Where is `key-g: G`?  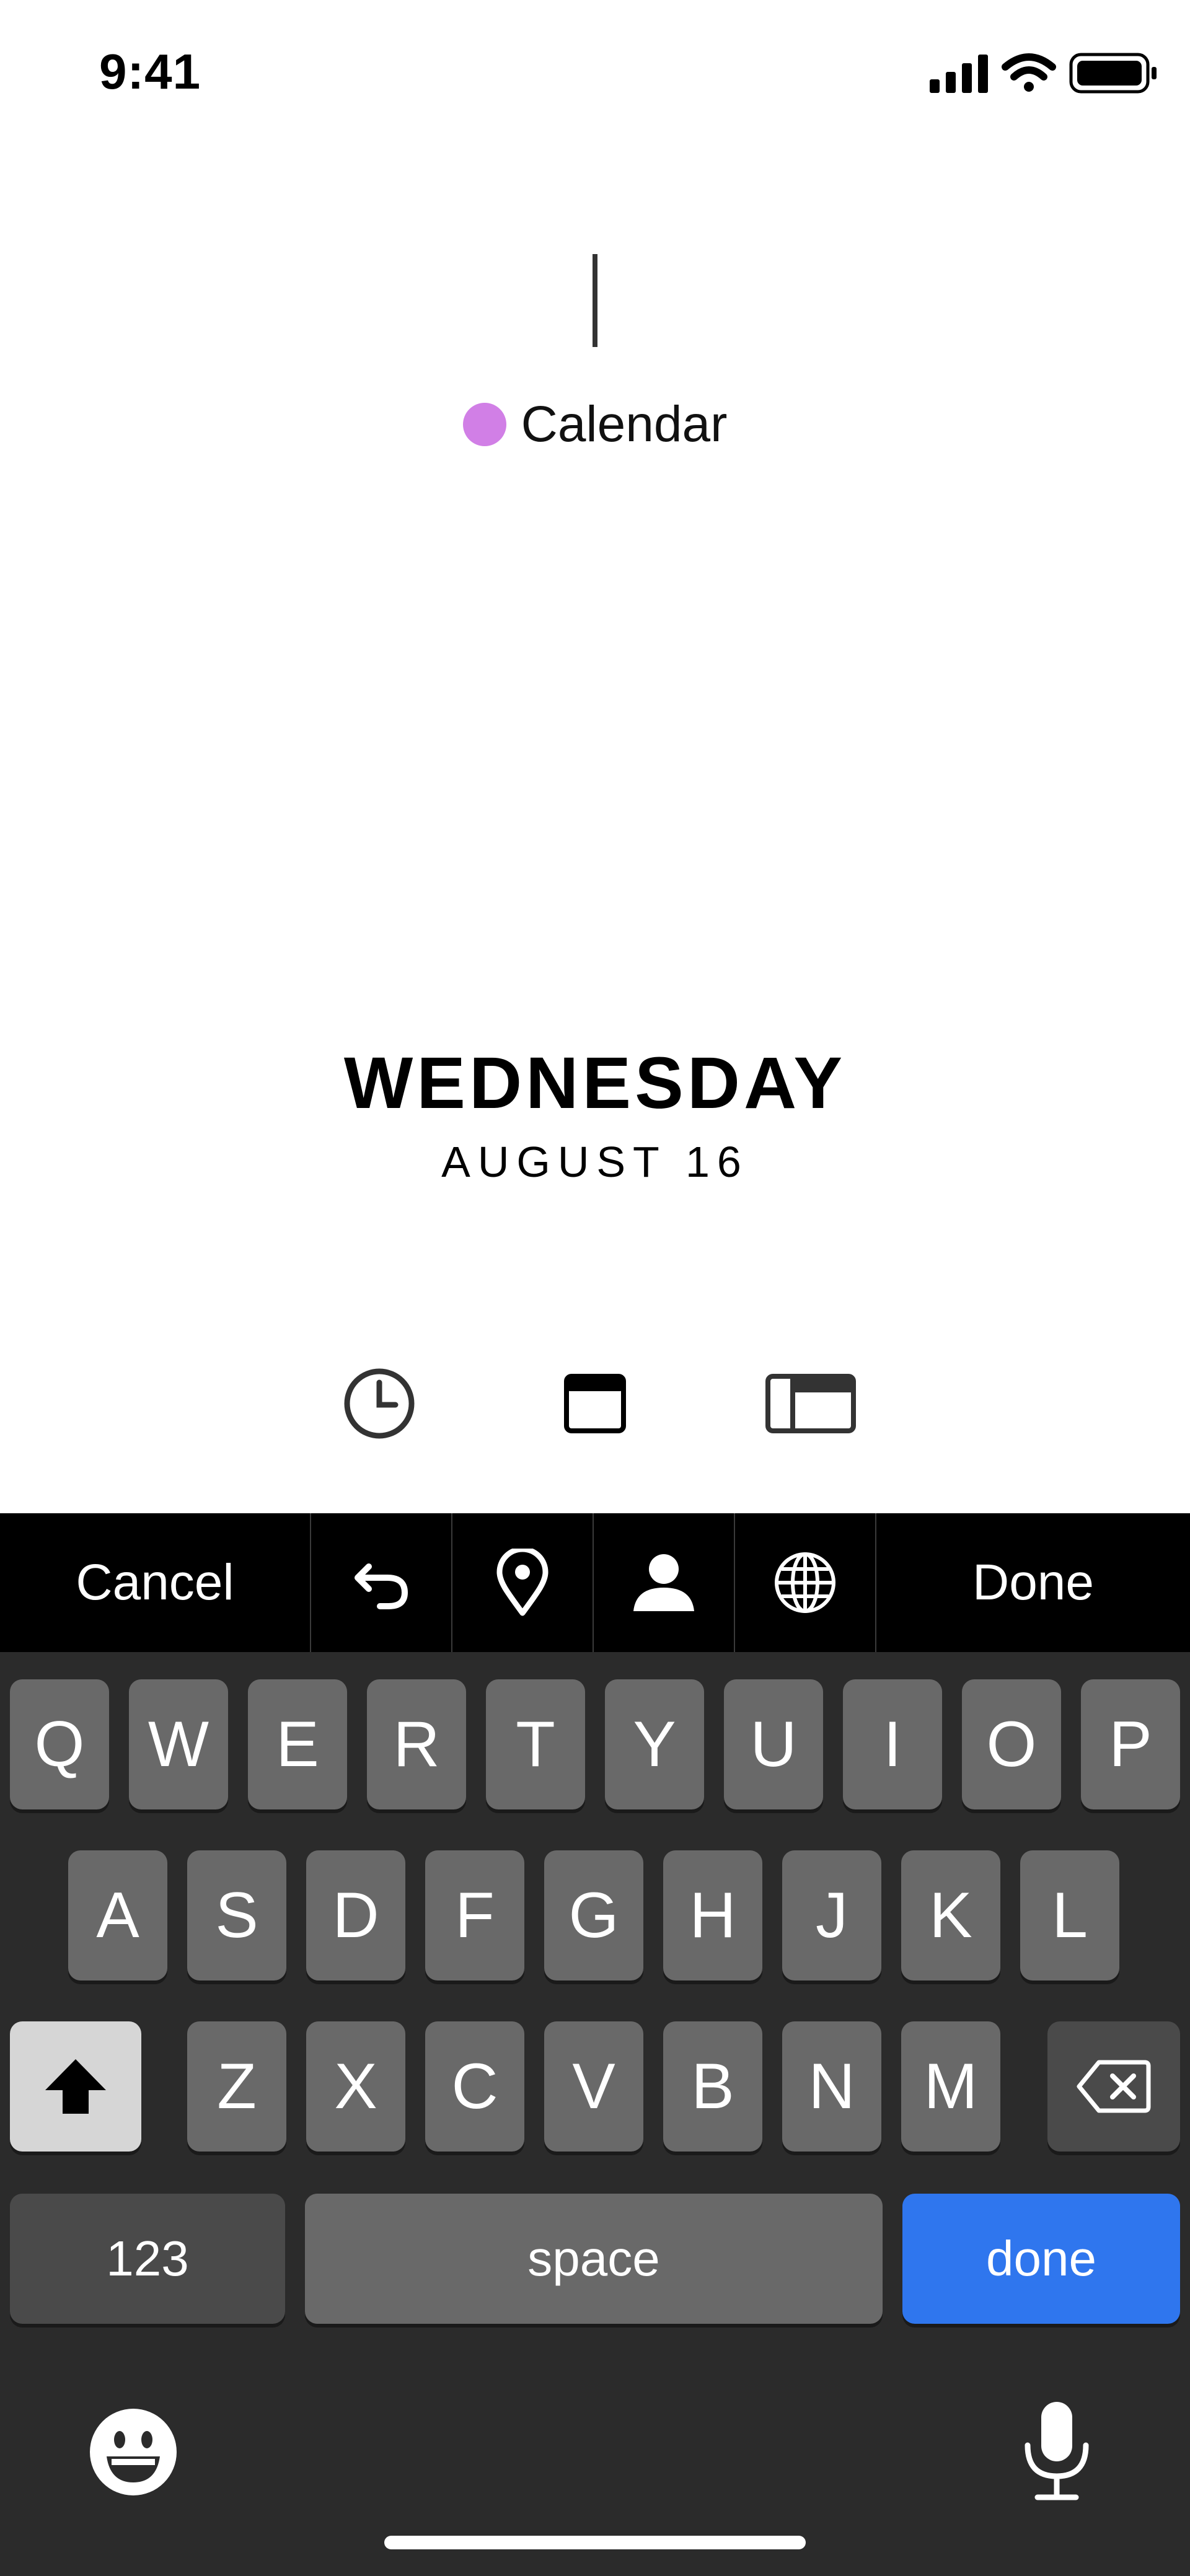
key-g: G is located at coordinates (593, 1915).